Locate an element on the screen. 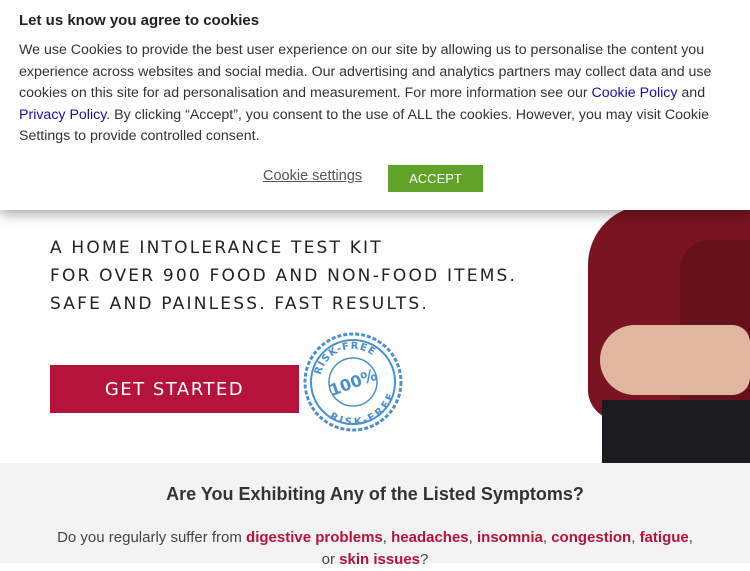 This screenshot has width=750, height=571. symptom-link: headaches is located at coordinates (430, 537).